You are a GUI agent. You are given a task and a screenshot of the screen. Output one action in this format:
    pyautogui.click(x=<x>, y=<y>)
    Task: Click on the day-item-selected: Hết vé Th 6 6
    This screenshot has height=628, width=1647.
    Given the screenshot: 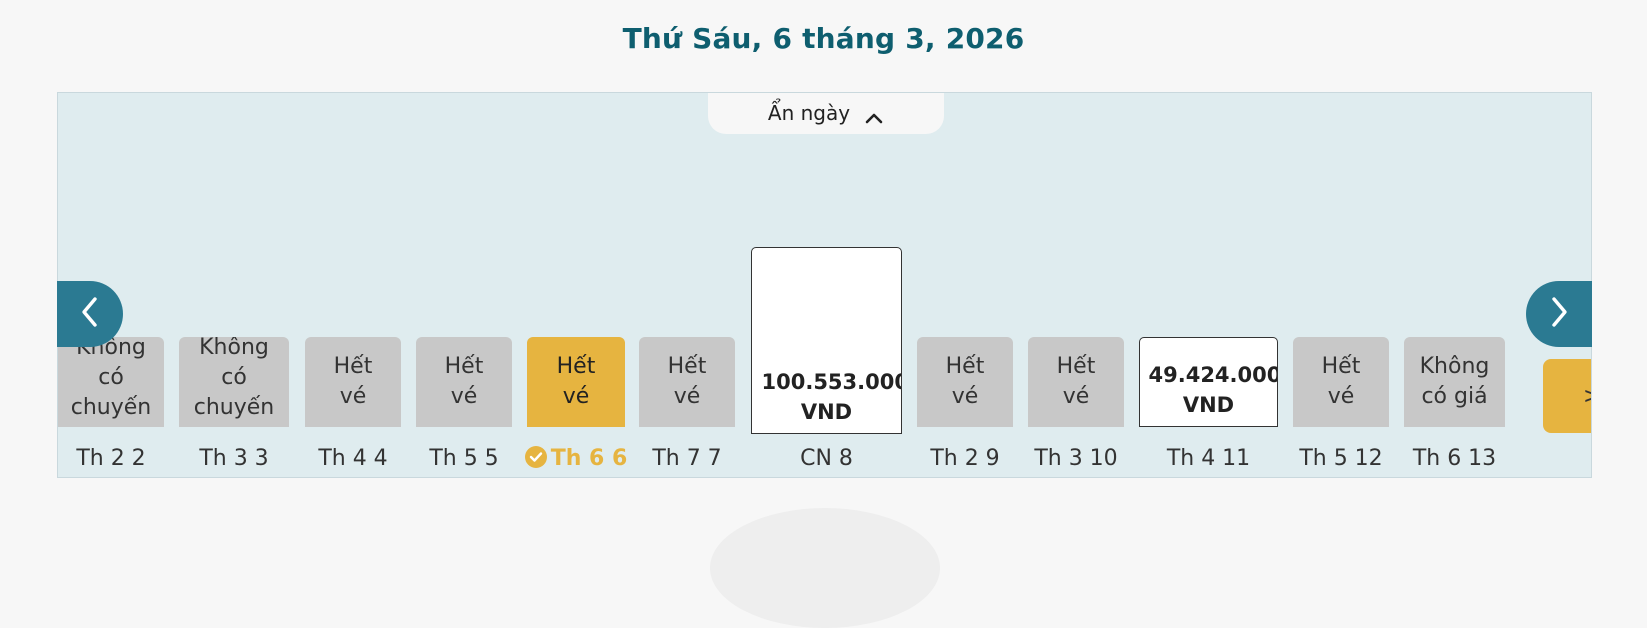 What is the action you would take?
    pyautogui.click(x=575, y=407)
    